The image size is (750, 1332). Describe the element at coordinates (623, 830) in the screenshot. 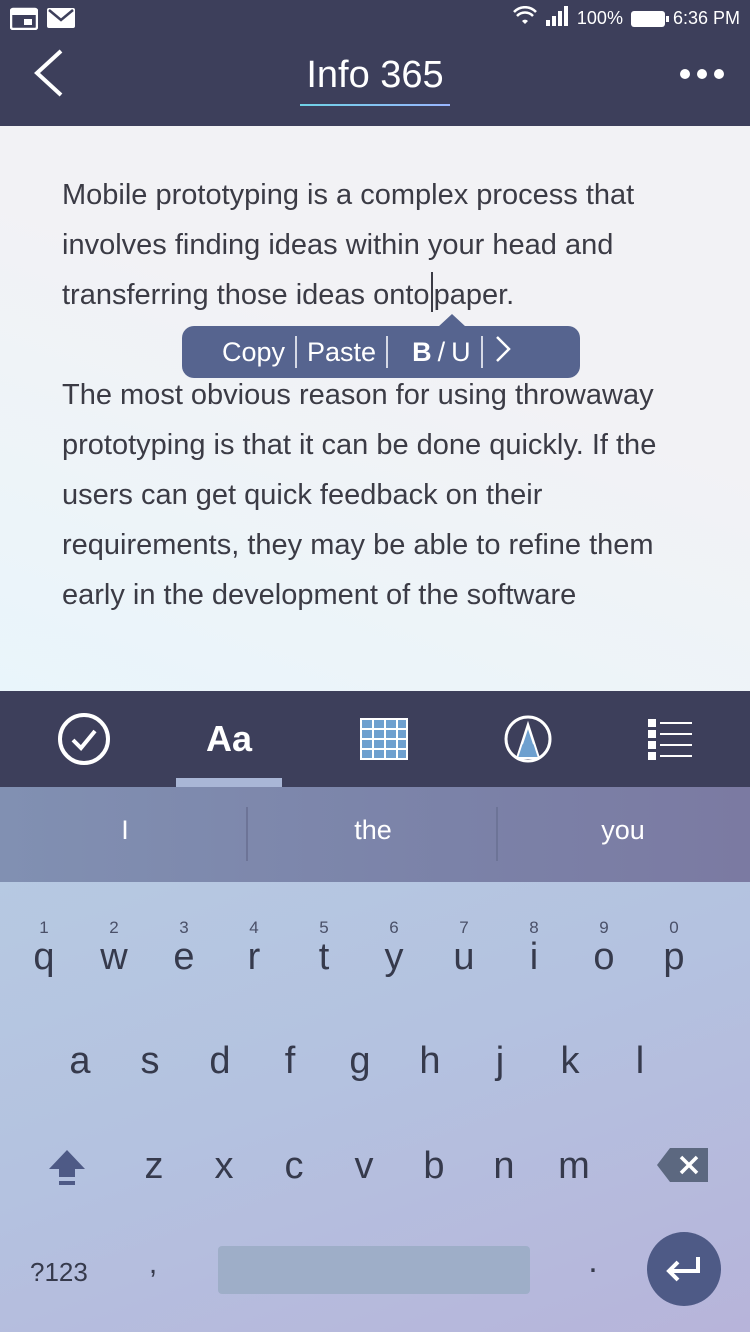

I see `suggestion-3: you` at that location.